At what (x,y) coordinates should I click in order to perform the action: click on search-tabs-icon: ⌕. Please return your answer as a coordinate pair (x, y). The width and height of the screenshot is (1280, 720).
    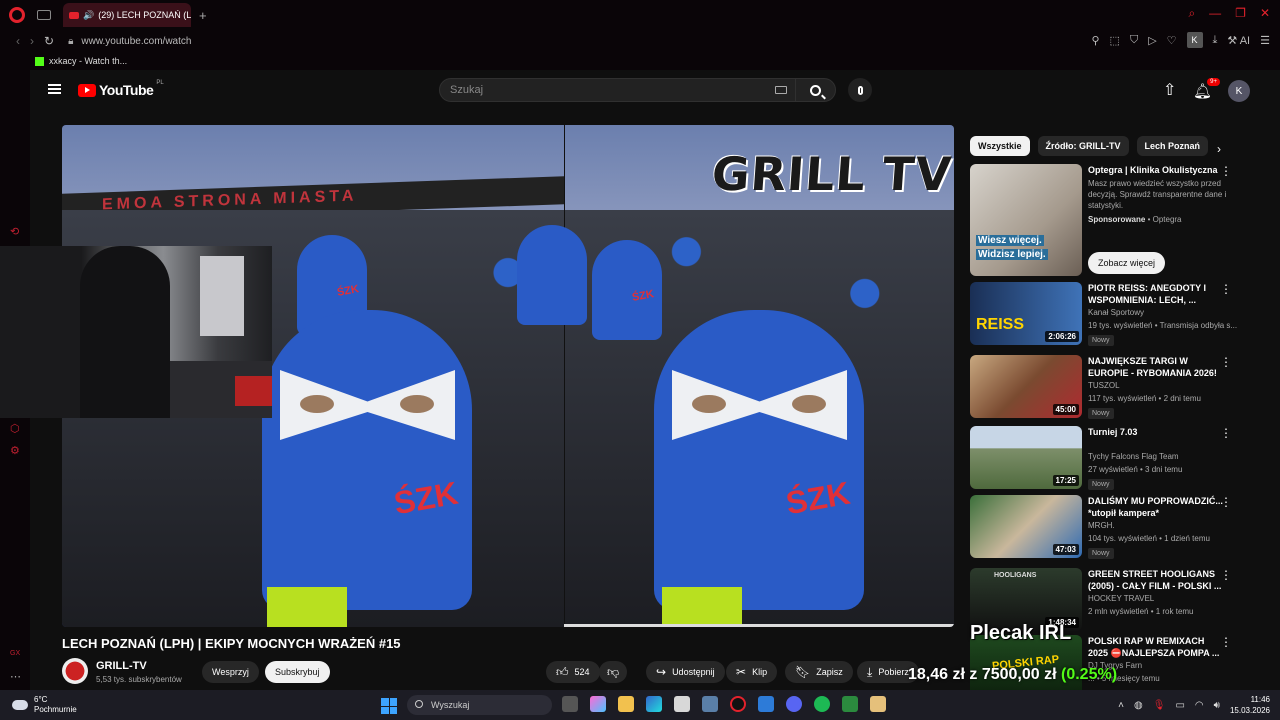
    Looking at the image, I should click on (1191, 13).